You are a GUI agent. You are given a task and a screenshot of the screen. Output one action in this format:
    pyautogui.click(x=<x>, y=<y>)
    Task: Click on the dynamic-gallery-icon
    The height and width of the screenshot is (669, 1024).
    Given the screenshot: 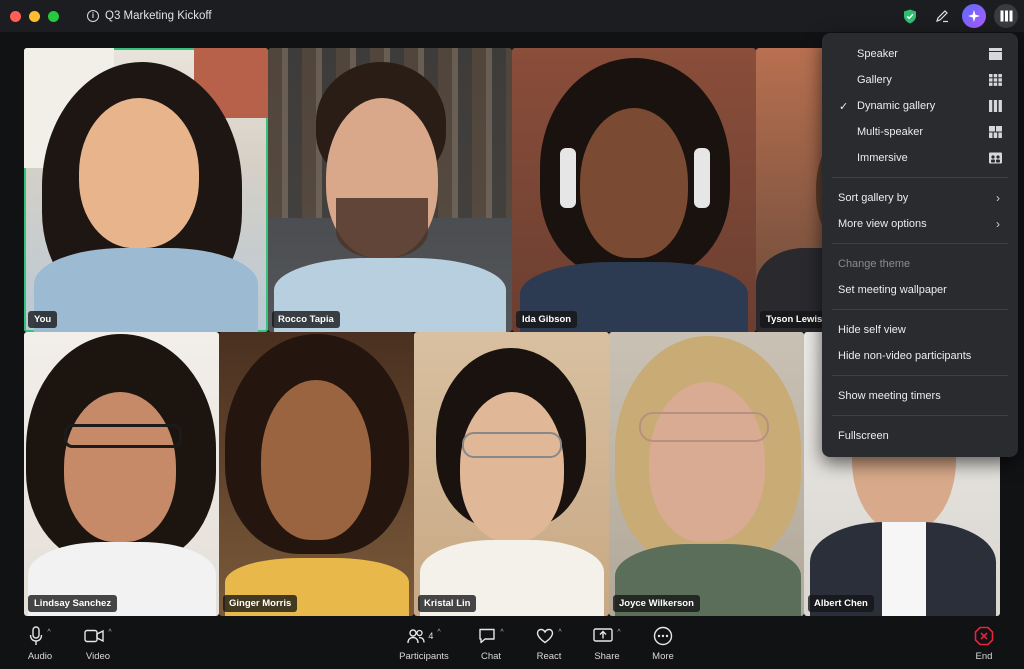 What is the action you would take?
    pyautogui.click(x=995, y=106)
    